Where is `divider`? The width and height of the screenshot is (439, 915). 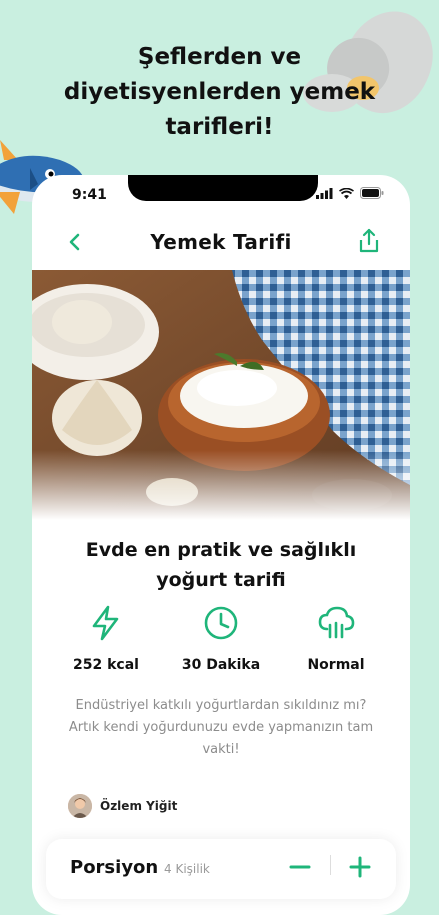
divider is located at coordinates (330, 865).